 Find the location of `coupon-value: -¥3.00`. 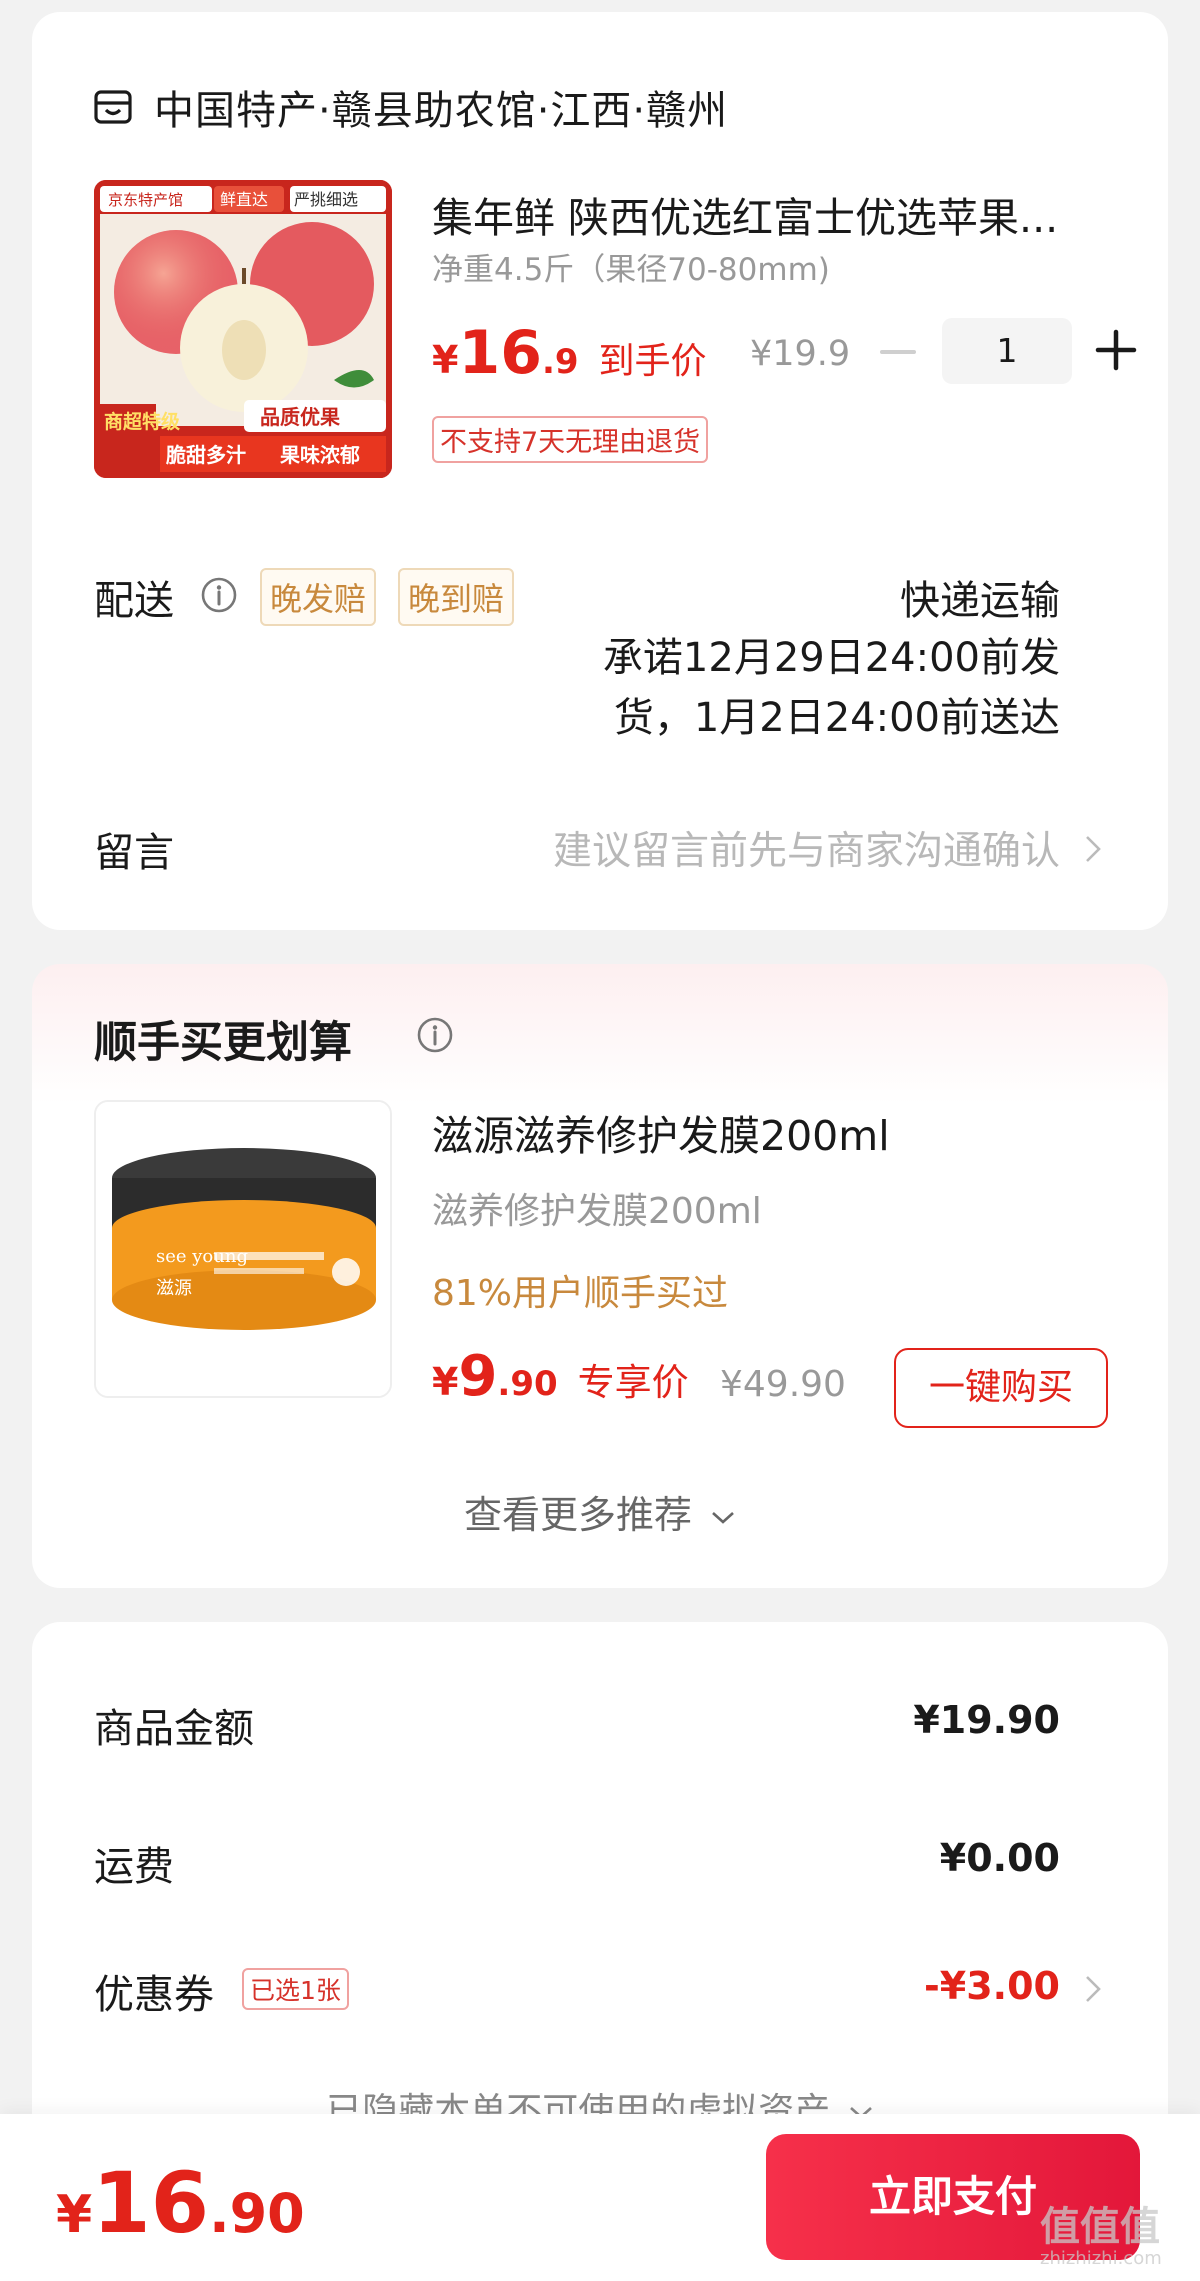

coupon-value: -¥3.00 is located at coordinates (992, 1986).